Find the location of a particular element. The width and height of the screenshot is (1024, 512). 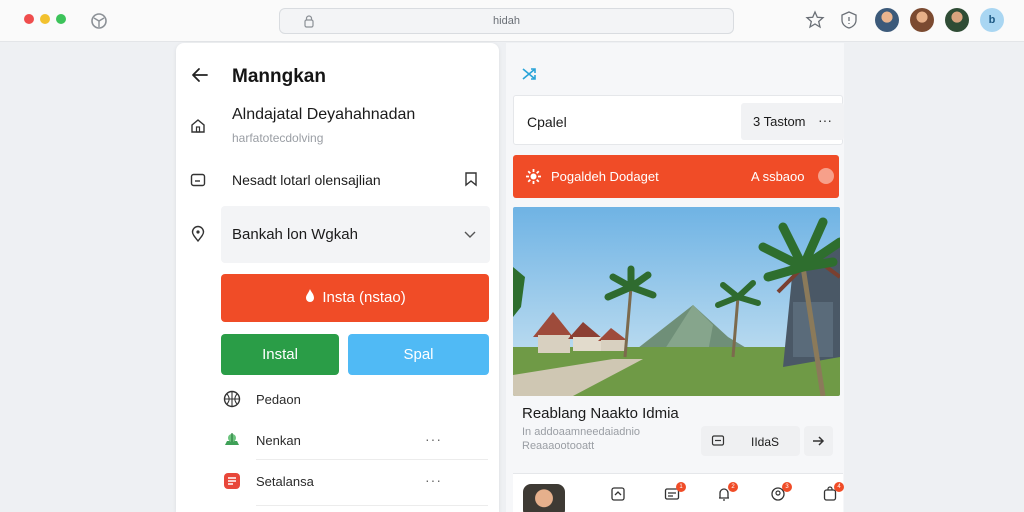

tag-button: 3 Tastom ··· is located at coordinates (792, 121).